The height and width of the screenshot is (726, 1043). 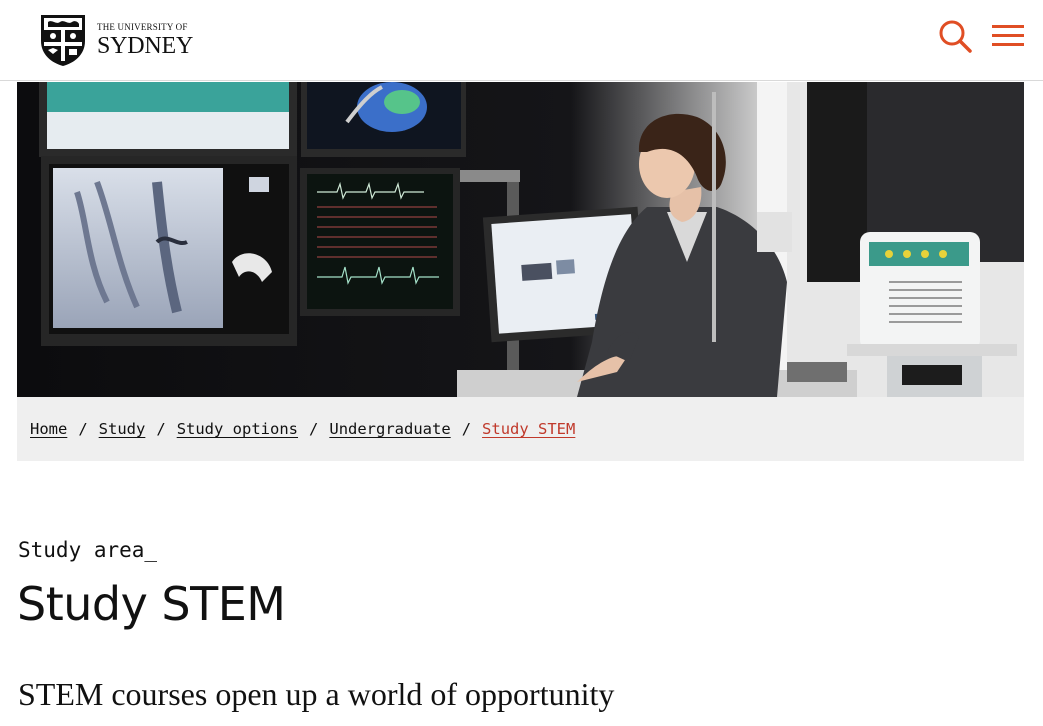 I want to click on menu-button, so click(x=1008, y=36).